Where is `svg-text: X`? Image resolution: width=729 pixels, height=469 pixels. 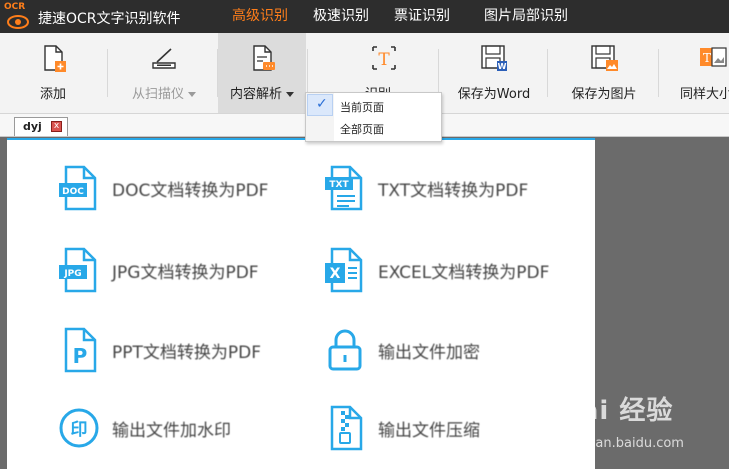
svg-text: X is located at coordinates (335, 274).